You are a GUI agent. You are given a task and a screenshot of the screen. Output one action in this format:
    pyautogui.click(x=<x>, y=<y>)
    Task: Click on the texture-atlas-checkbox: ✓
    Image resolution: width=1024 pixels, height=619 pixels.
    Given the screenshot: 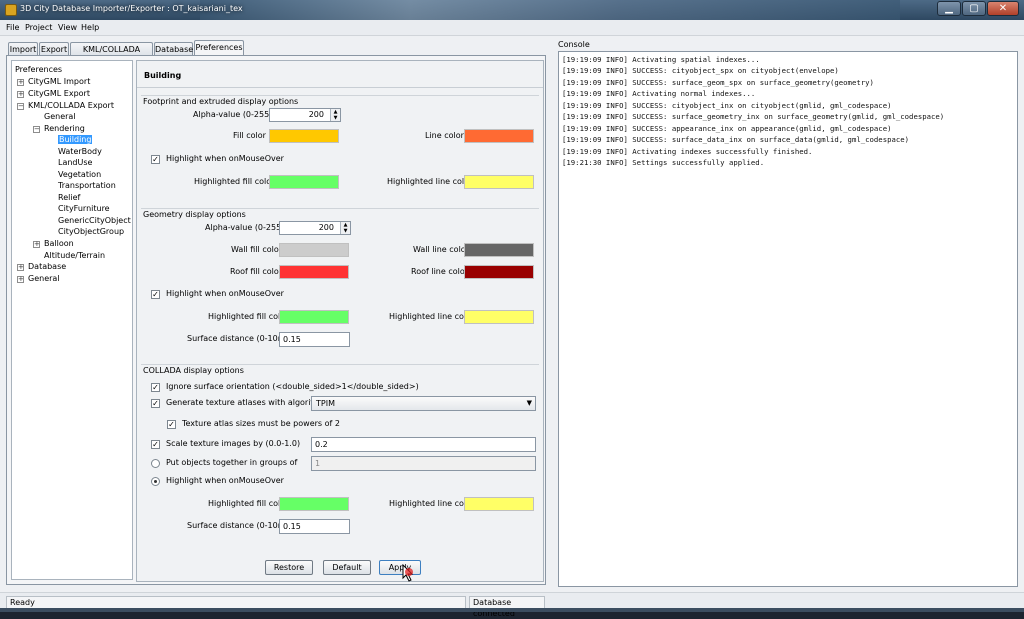 What is the action you would take?
    pyautogui.click(x=155, y=403)
    